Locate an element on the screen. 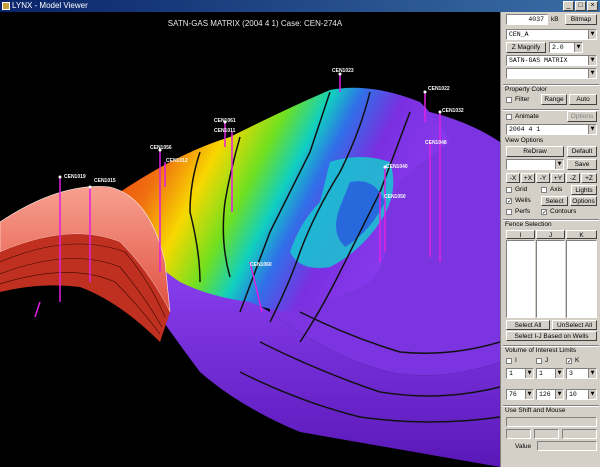  select-ij-wells-button: Select I-J Based on Wells is located at coordinates (551, 336).